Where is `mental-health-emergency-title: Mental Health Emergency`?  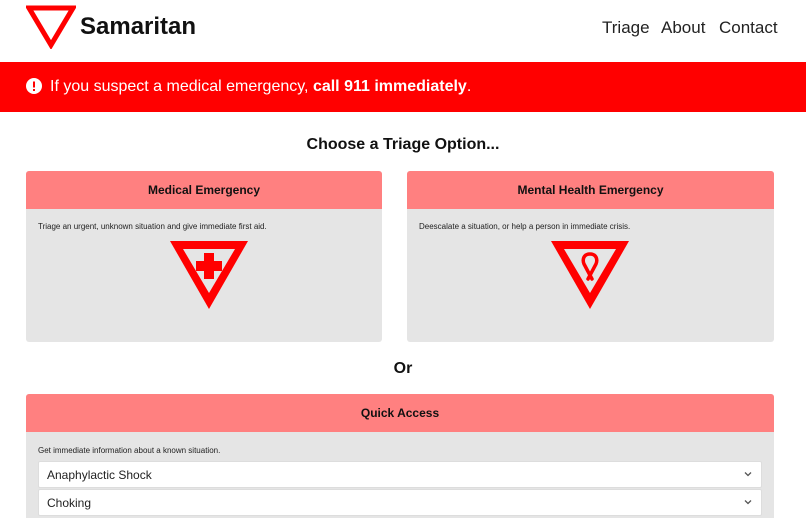 mental-health-emergency-title: Mental Health Emergency is located at coordinates (590, 190).